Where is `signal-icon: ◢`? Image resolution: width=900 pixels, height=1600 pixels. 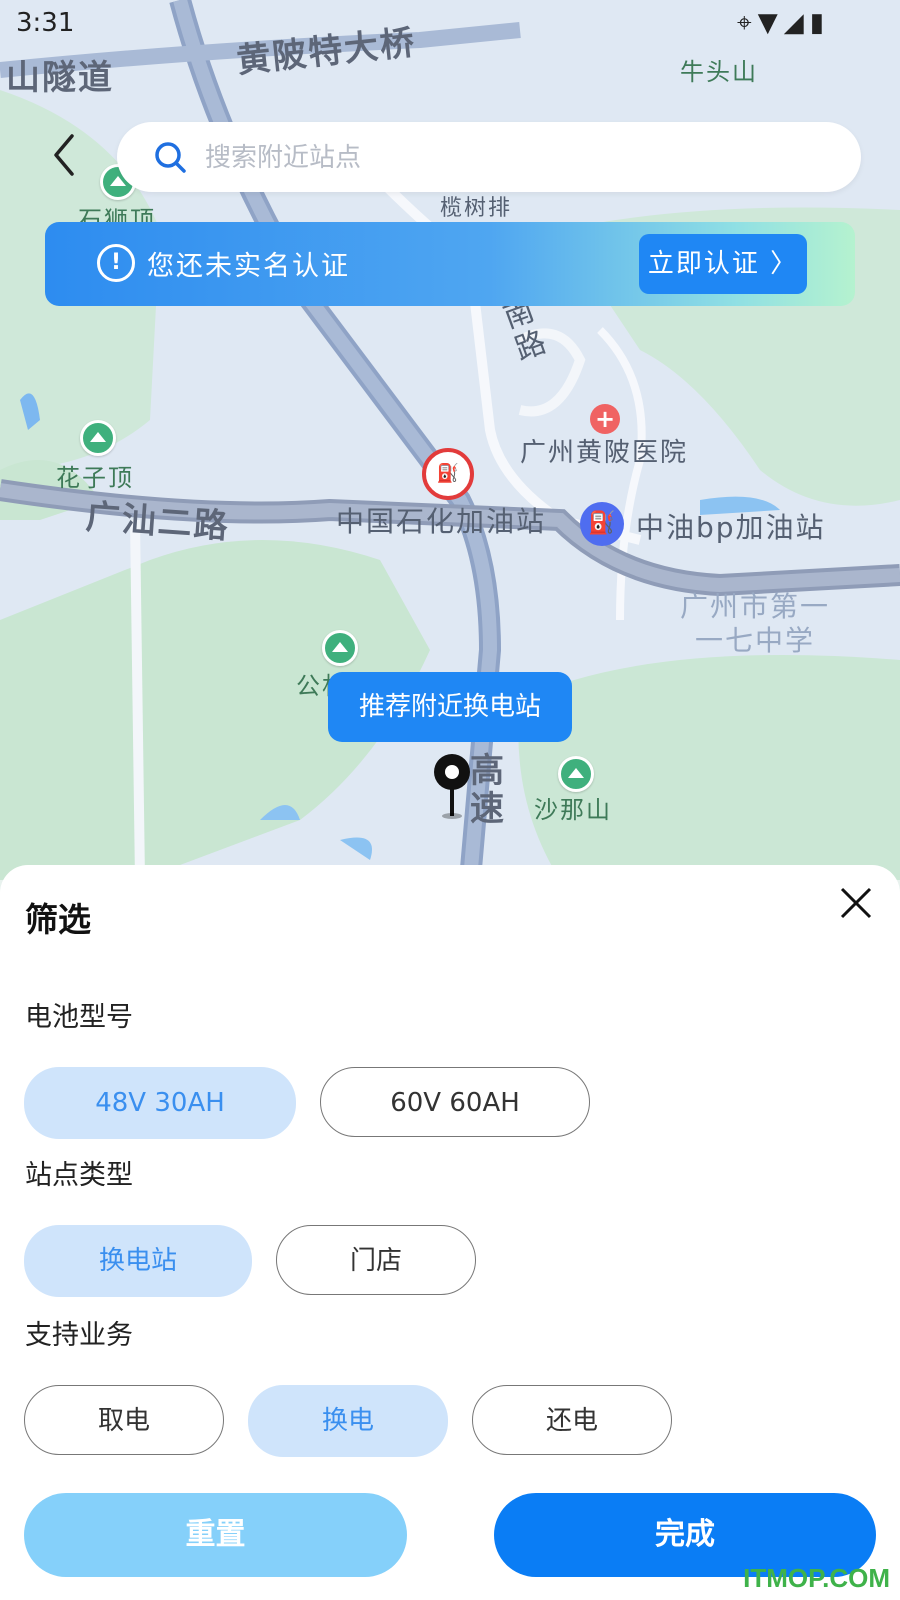
signal-icon: ◢ is located at coordinates (796, 23).